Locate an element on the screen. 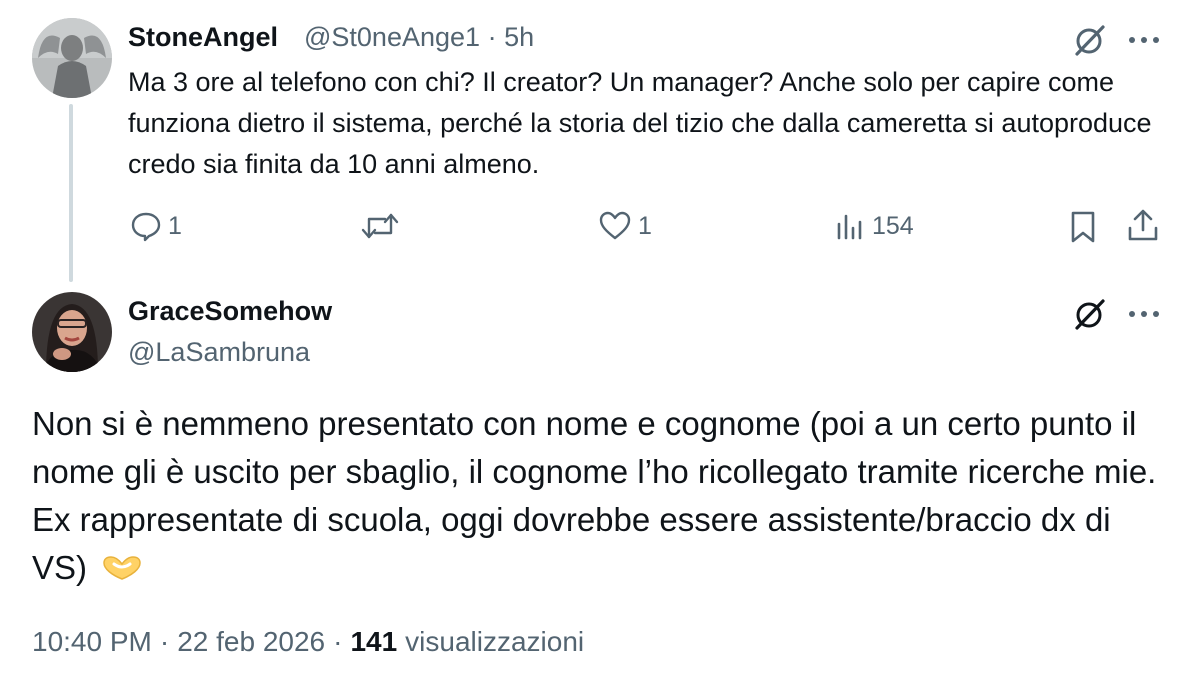 This screenshot has height=686, width=1190. like-count: 1 is located at coordinates (645, 225).